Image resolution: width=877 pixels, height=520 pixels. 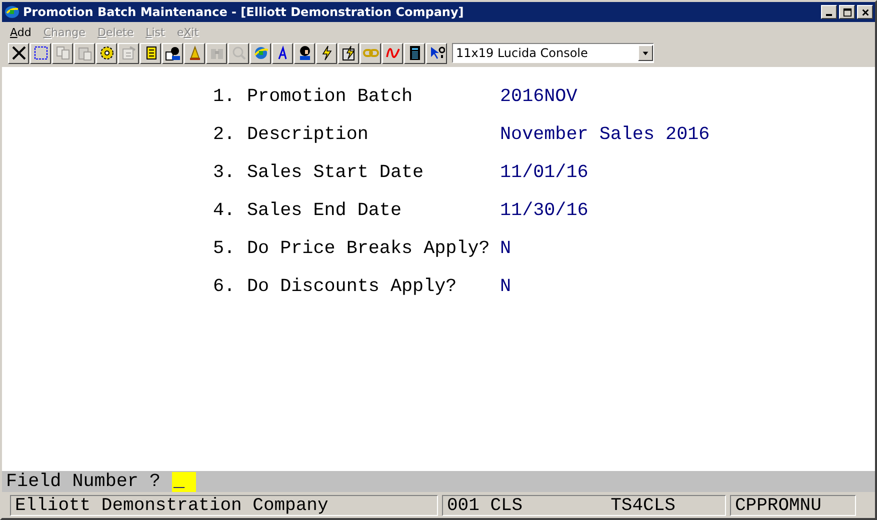 I want to click on field-label: Description, so click(x=308, y=134).